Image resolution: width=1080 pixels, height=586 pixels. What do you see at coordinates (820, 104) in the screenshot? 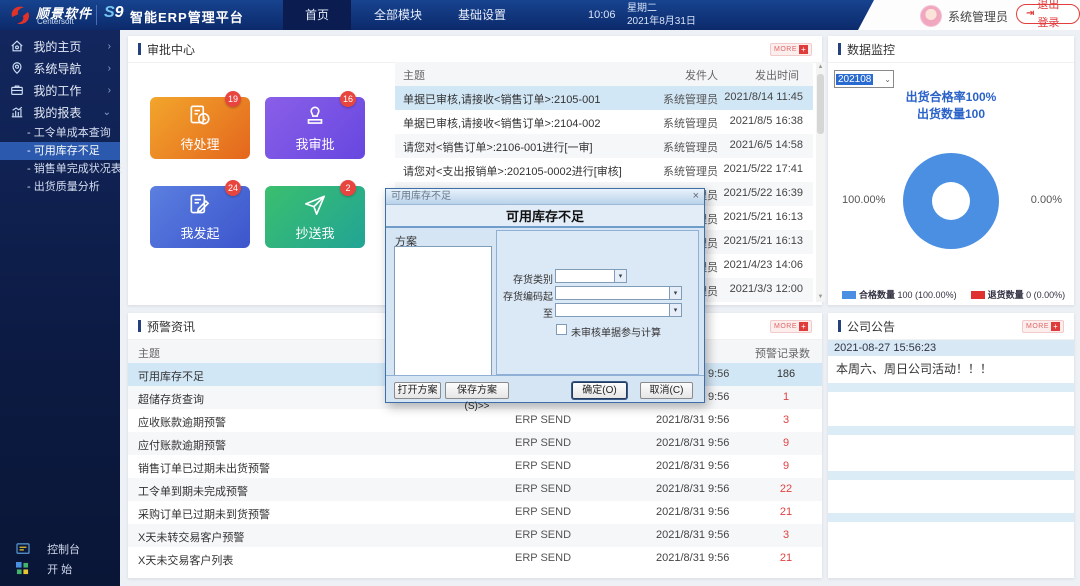
I see `scrollbar-thumb` at bounding box center [820, 104].